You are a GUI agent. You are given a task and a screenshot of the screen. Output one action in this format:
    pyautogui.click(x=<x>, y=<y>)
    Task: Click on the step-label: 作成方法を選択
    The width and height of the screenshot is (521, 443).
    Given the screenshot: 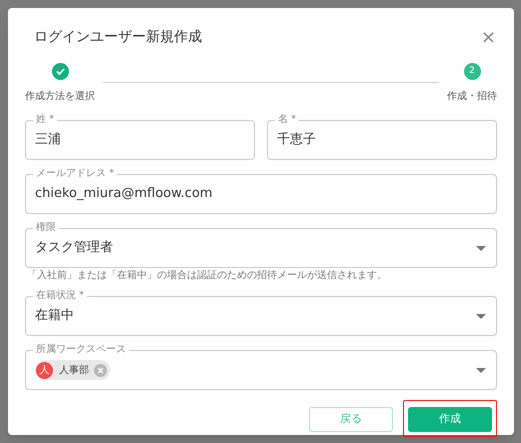 What is the action you would take?
    pyautogui.click(x=60, y=97)
    